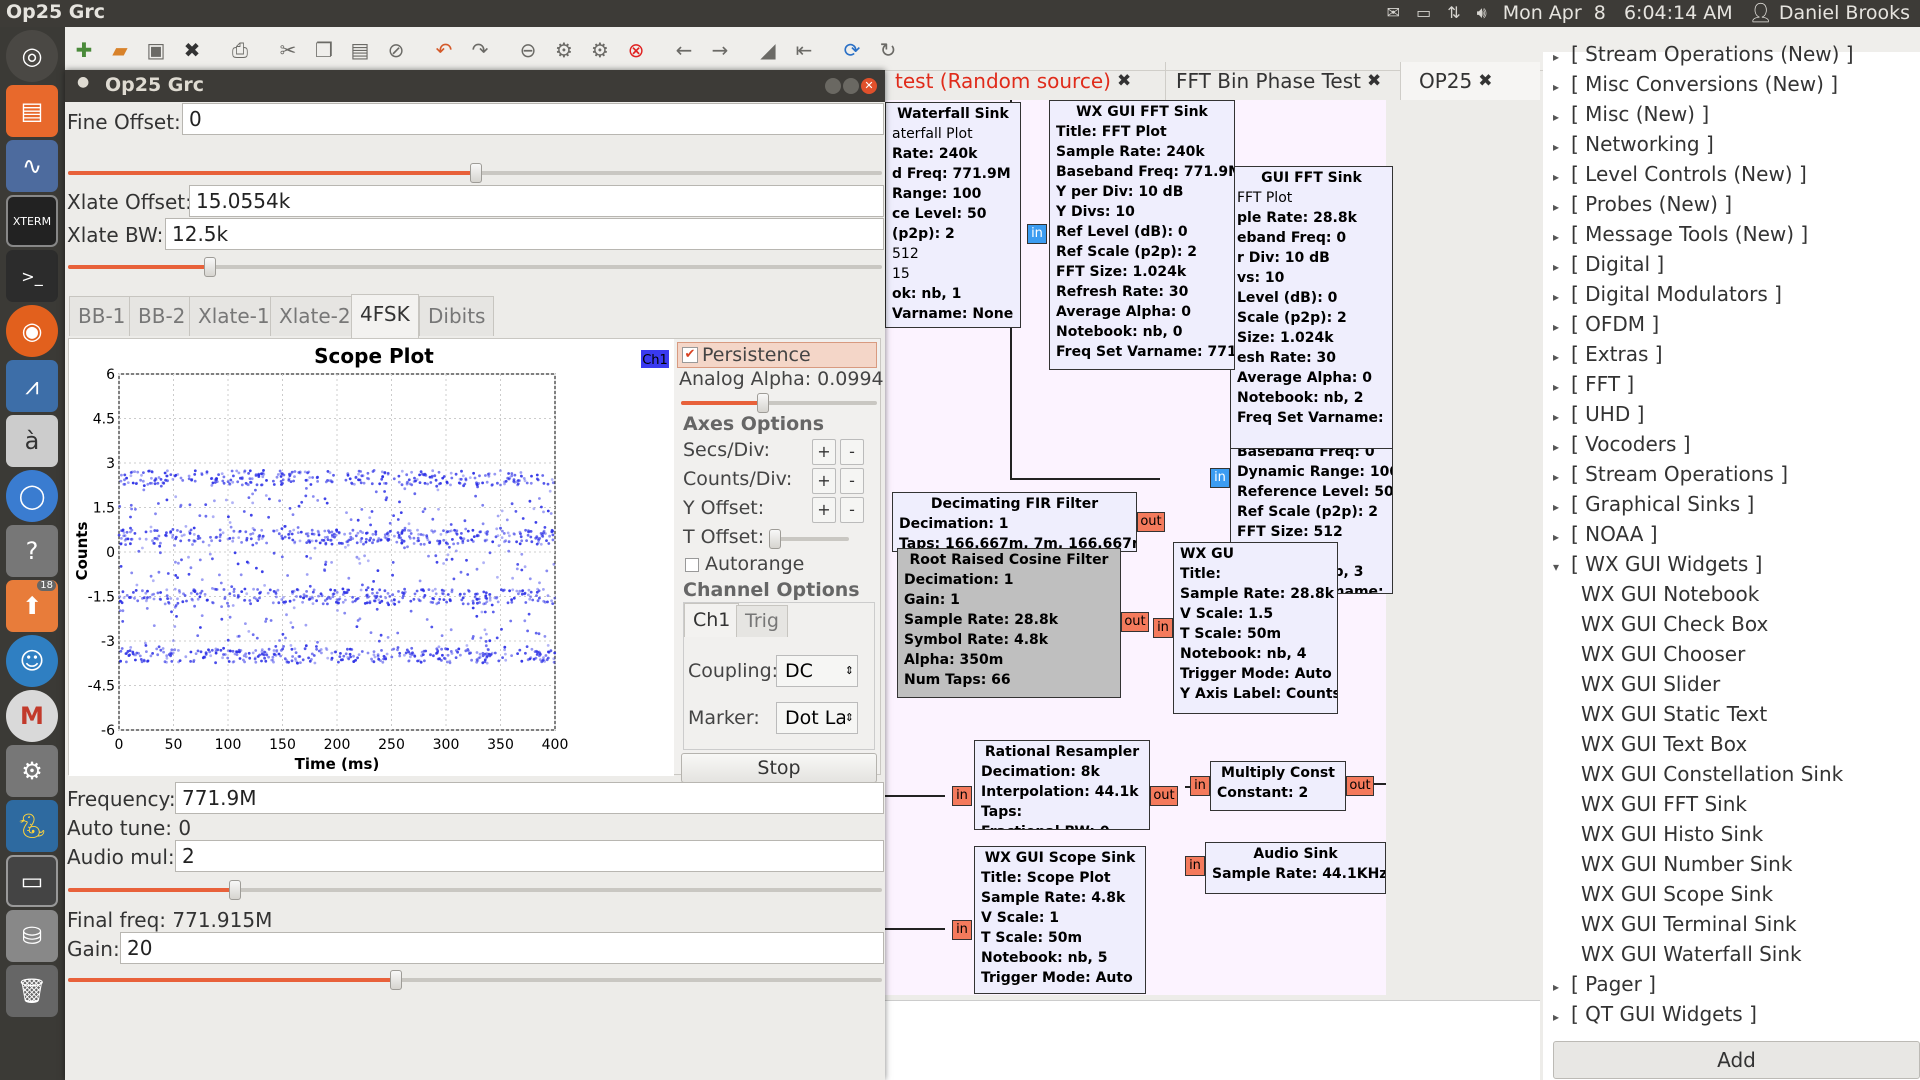 The image size is (1920, 1080). What do you see at coordinates (1691, 954) in the screenshot?
I see `tree-leaf-item: WX GUI Waterfall Sink` at bounding box center [1691, 954].